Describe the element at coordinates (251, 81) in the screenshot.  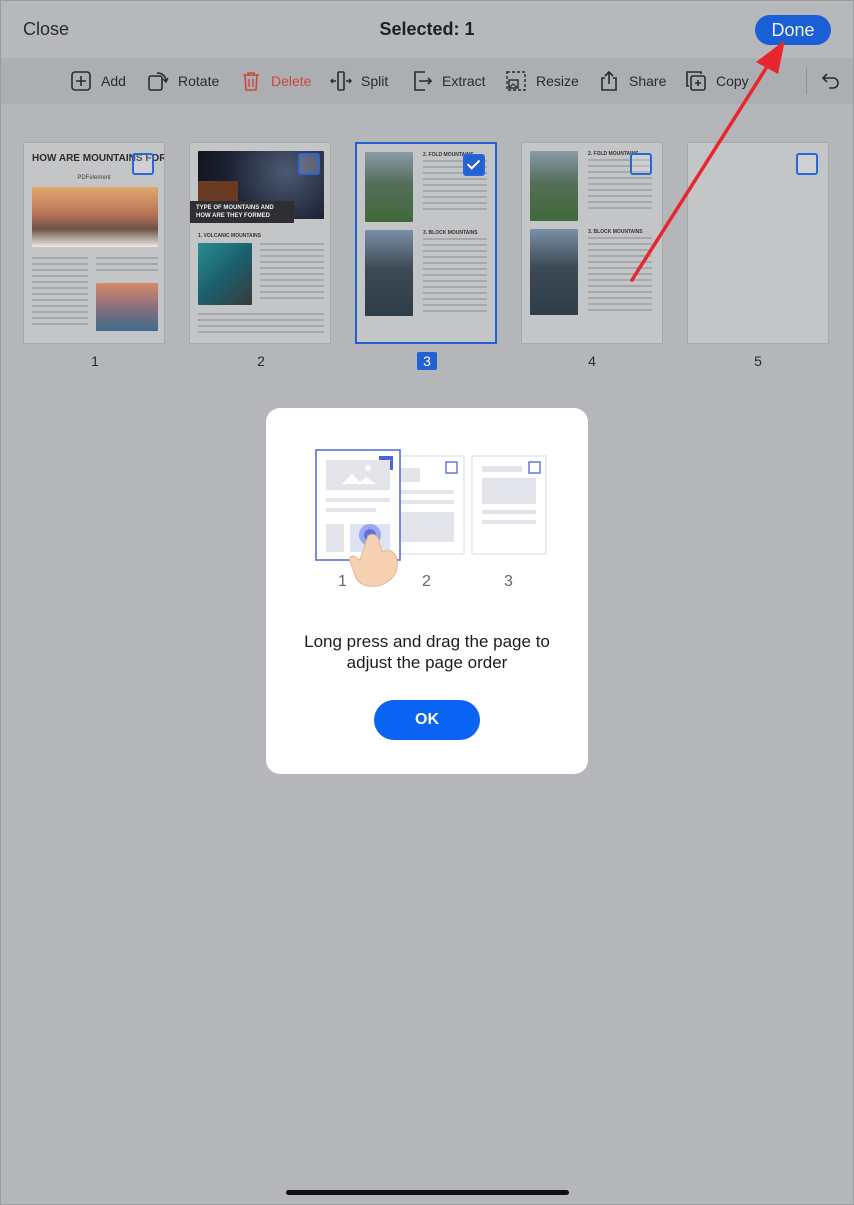
I see `trash-icon` at that location.